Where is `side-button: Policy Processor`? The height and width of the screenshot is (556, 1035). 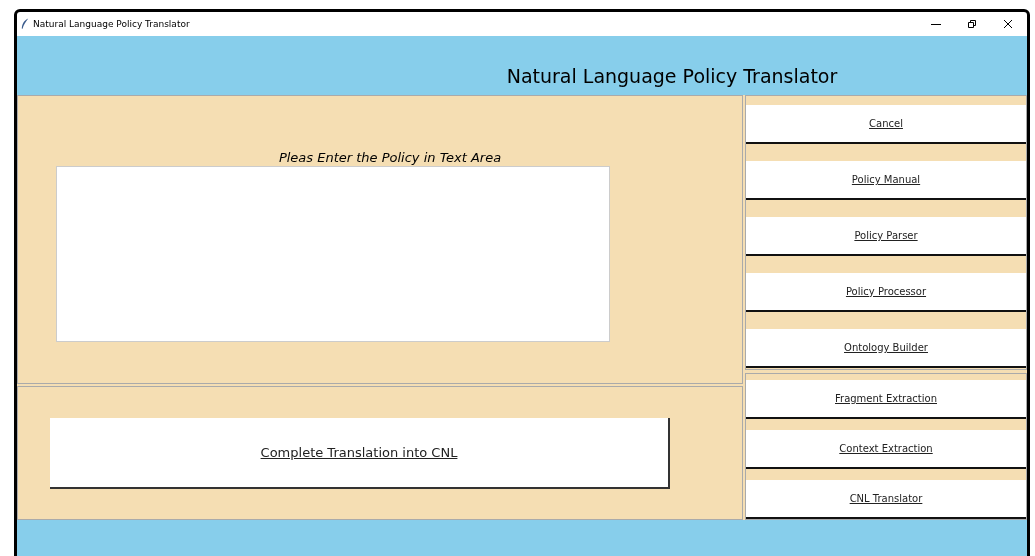
side-button: Policy Processor is located at coordinates (886, 292).